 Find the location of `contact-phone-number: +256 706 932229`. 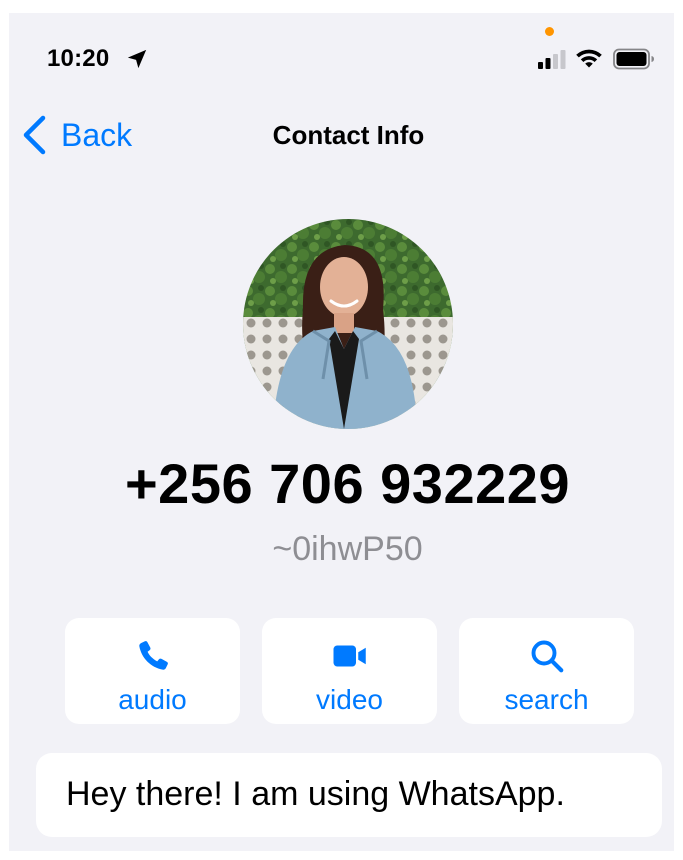

contact-phone-number: +256 706 932229 is located at coordinates (347, 483).